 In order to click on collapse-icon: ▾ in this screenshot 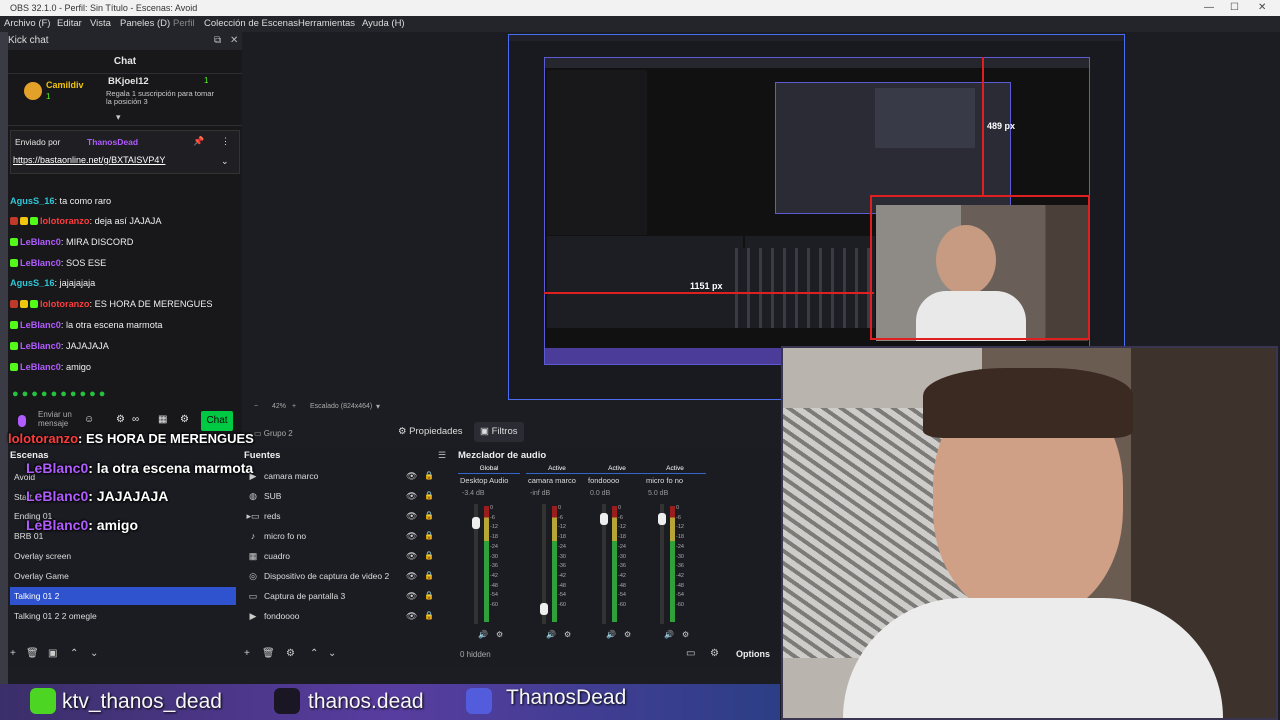, I will do `click(118, 117)`.